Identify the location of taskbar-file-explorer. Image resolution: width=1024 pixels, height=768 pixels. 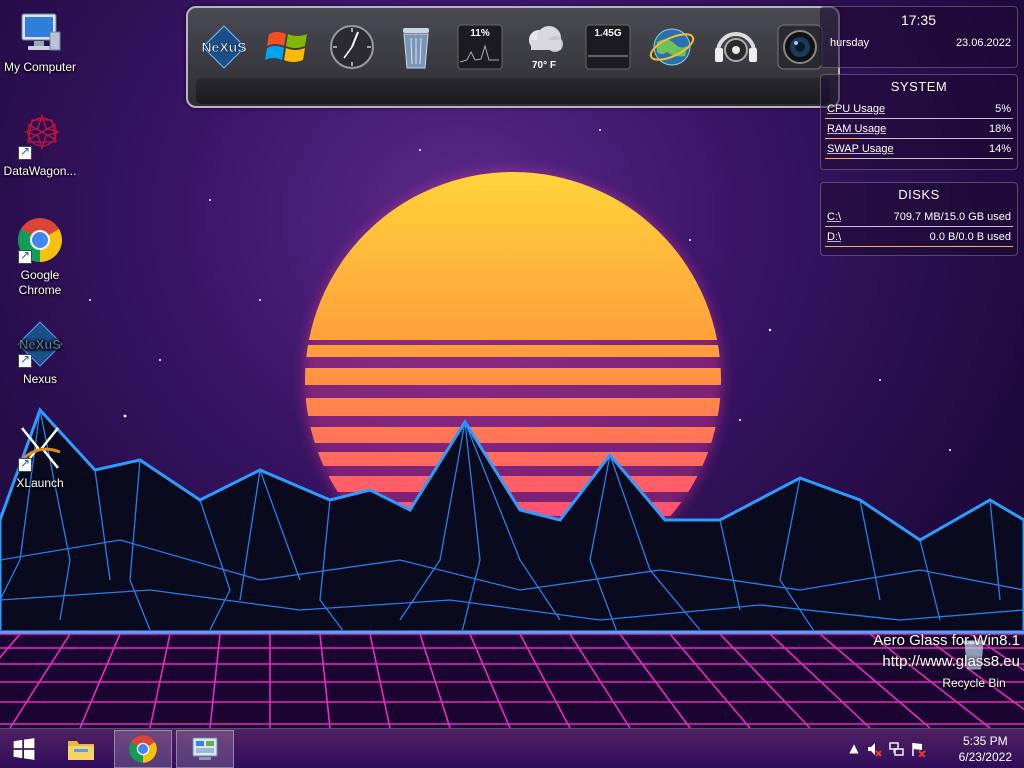
(81, 749).